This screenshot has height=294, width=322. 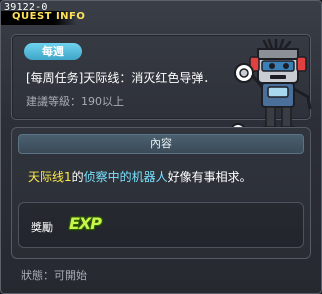 I want to click on desc-npc-name: 侦察中的机器人, so click(x=125, y=177).